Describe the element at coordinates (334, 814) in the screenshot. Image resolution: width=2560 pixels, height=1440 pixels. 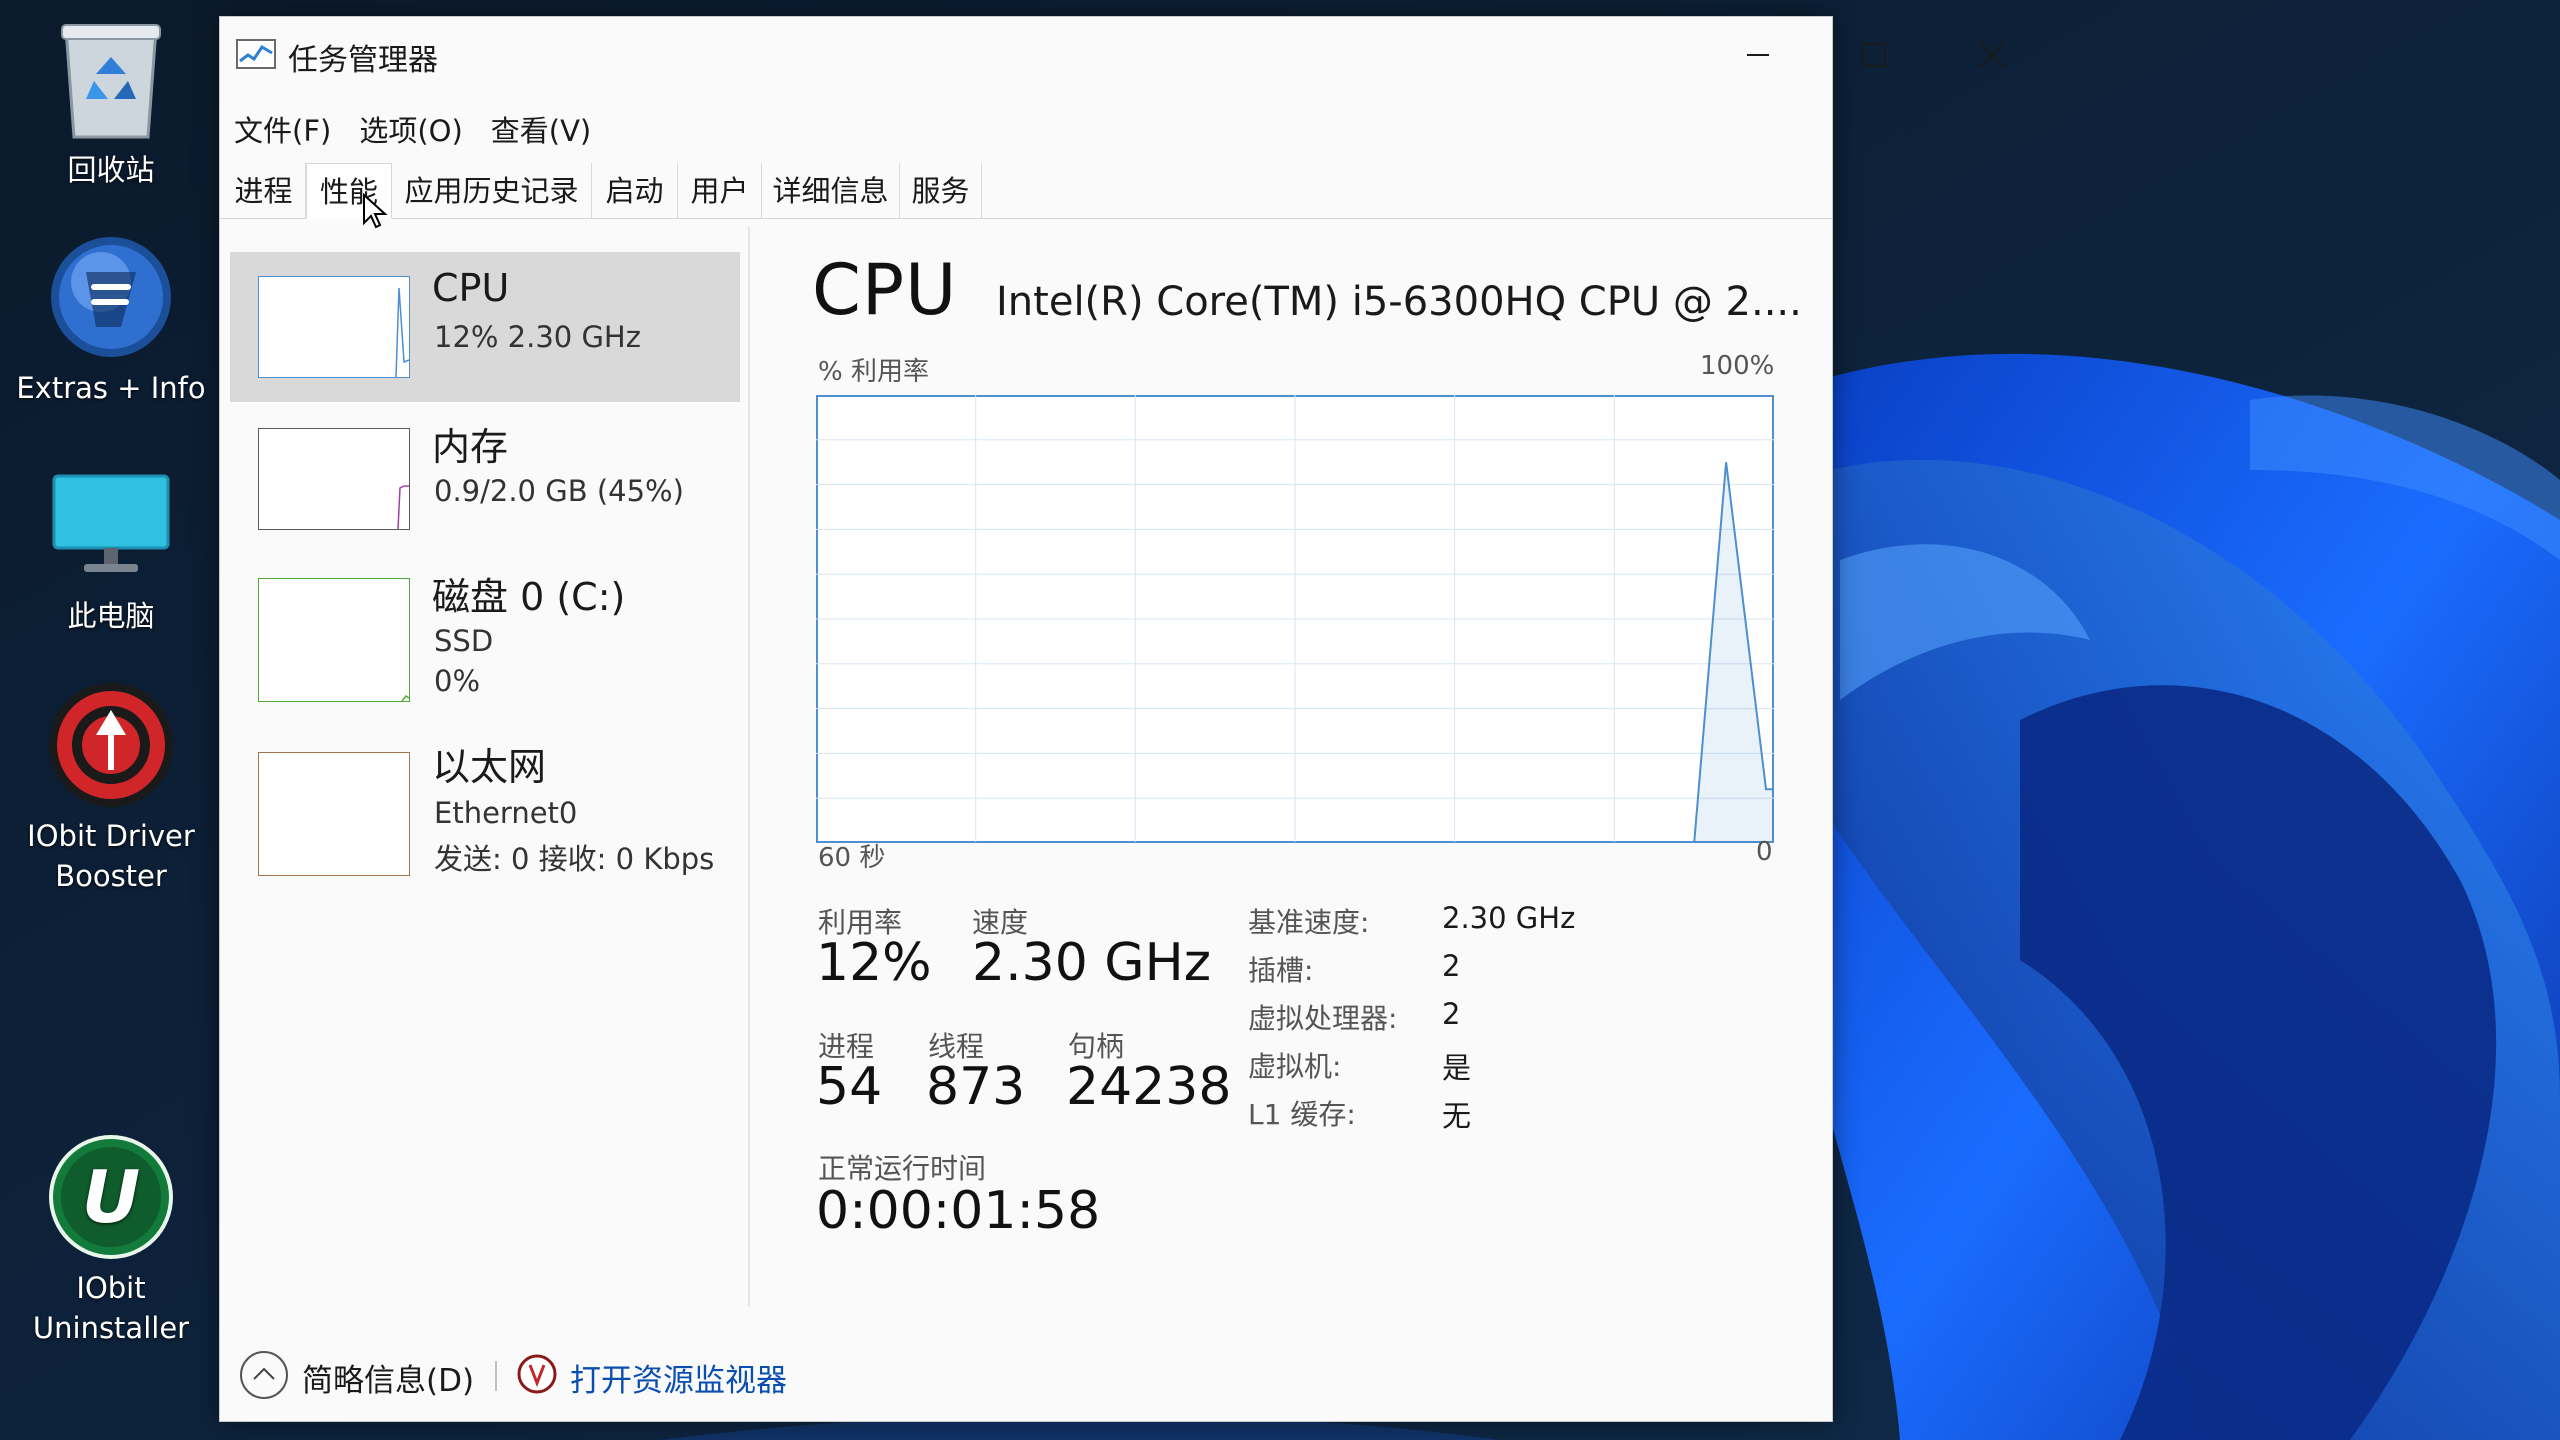
I see `ethernet-sparkline` at that location.